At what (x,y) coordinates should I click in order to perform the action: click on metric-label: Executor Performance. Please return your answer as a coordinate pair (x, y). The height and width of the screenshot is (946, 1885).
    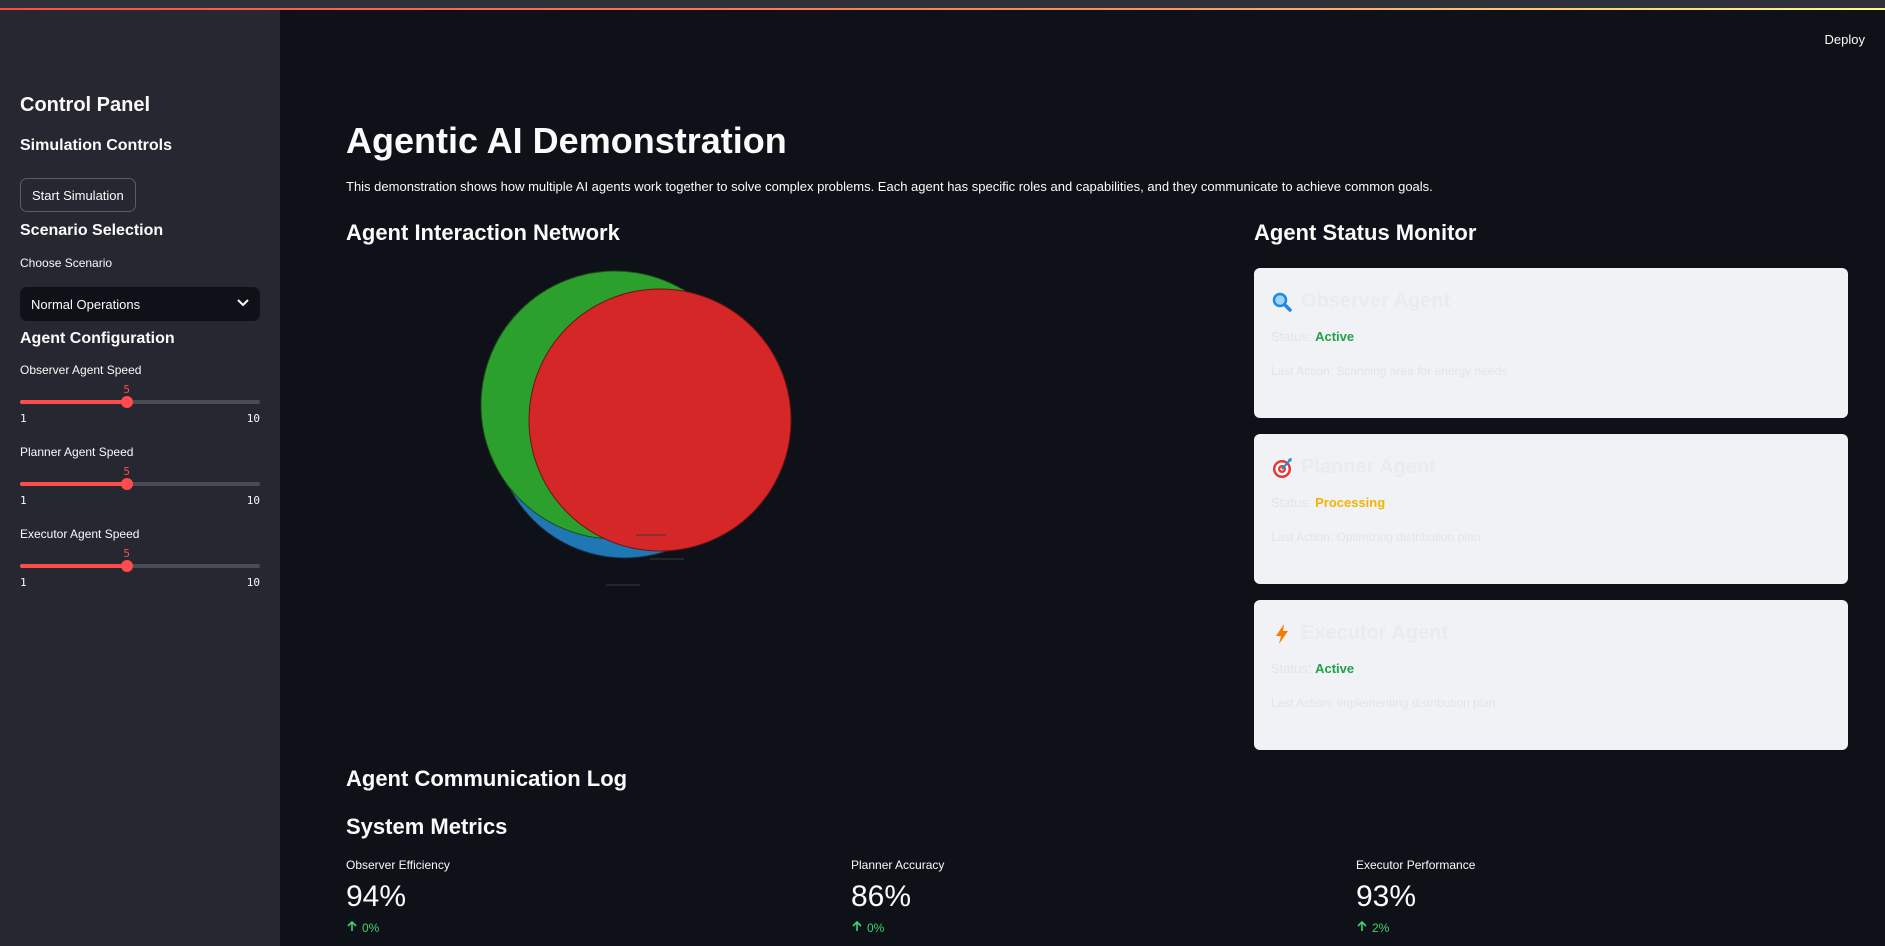
    Looking at the image, I should click on (1416, 865).